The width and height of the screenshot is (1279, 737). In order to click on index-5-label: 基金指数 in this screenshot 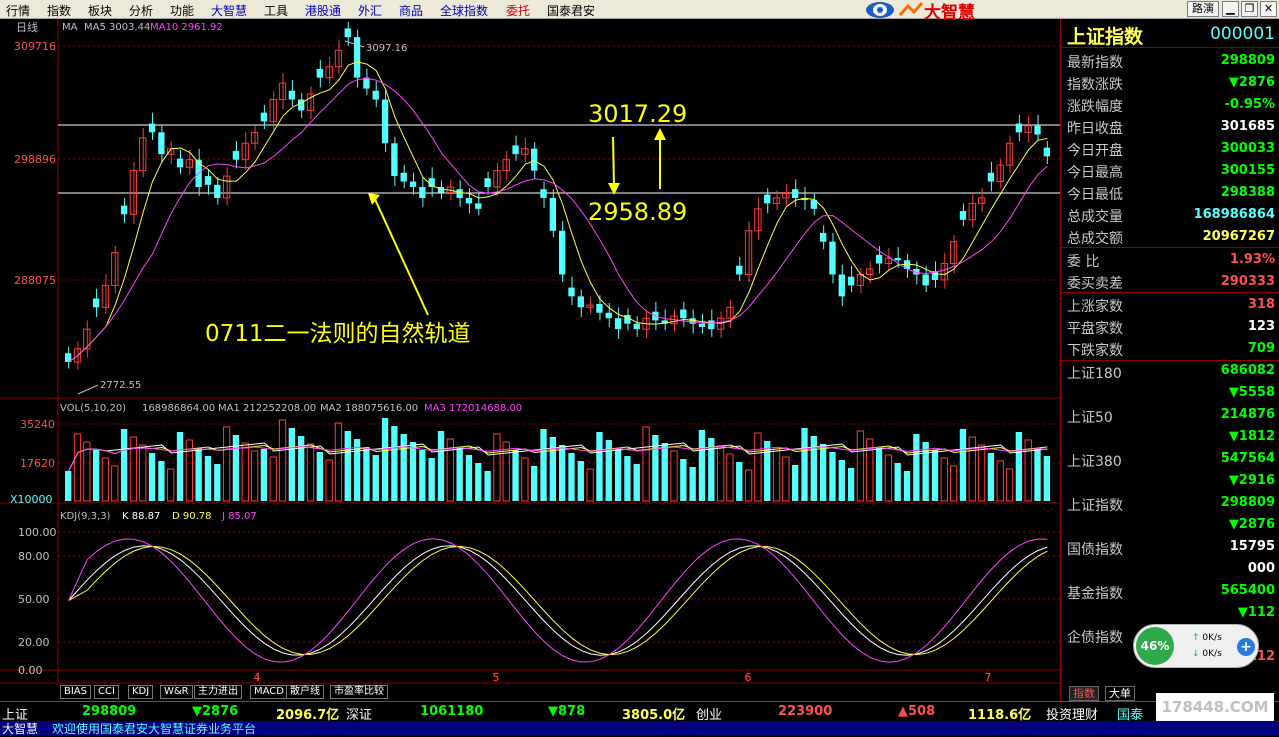, I will do `click(1095, 593)`.